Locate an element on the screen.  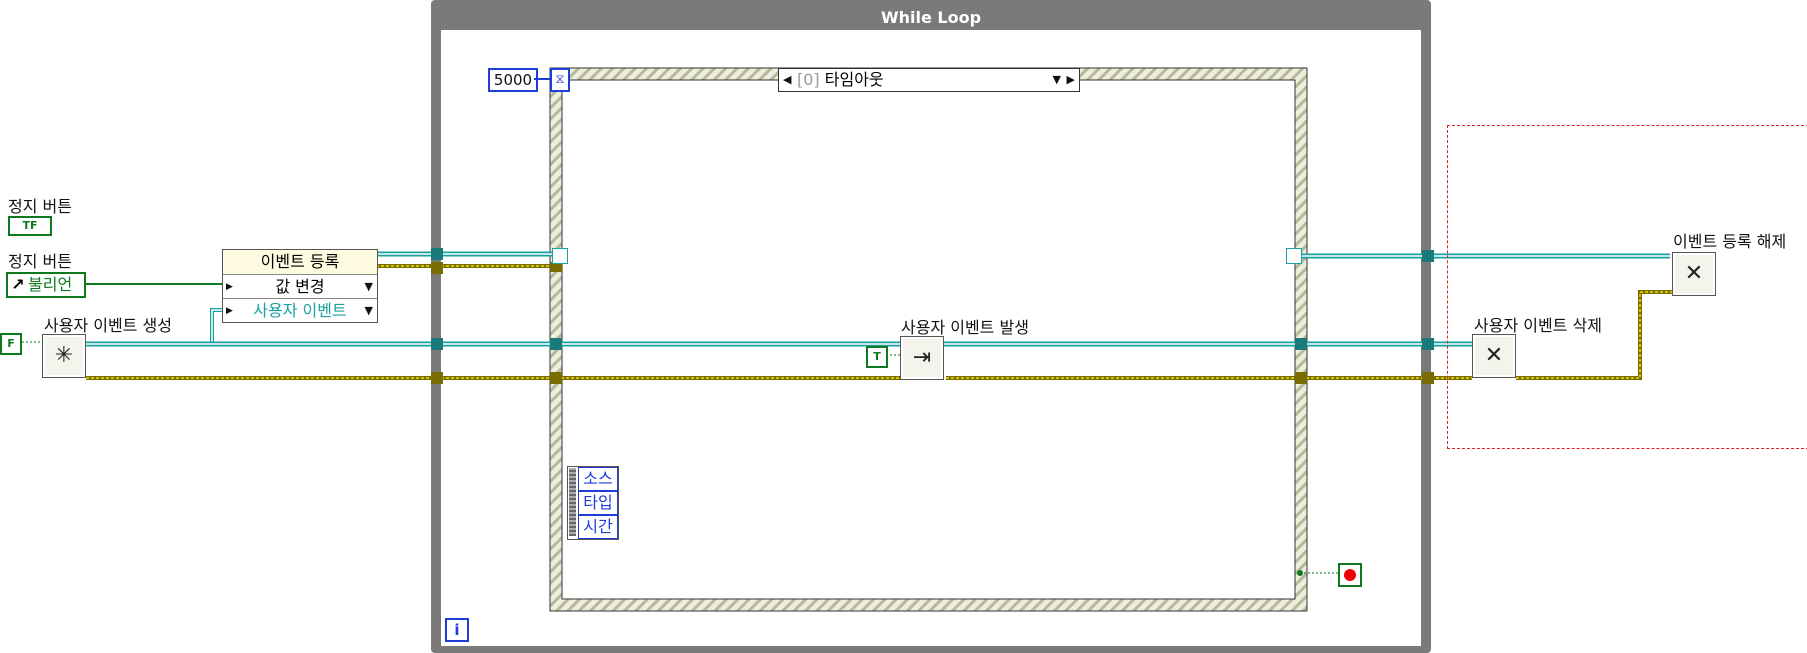
previous-case-arrow-icon: ◀ is located at coordinates (787, 80).